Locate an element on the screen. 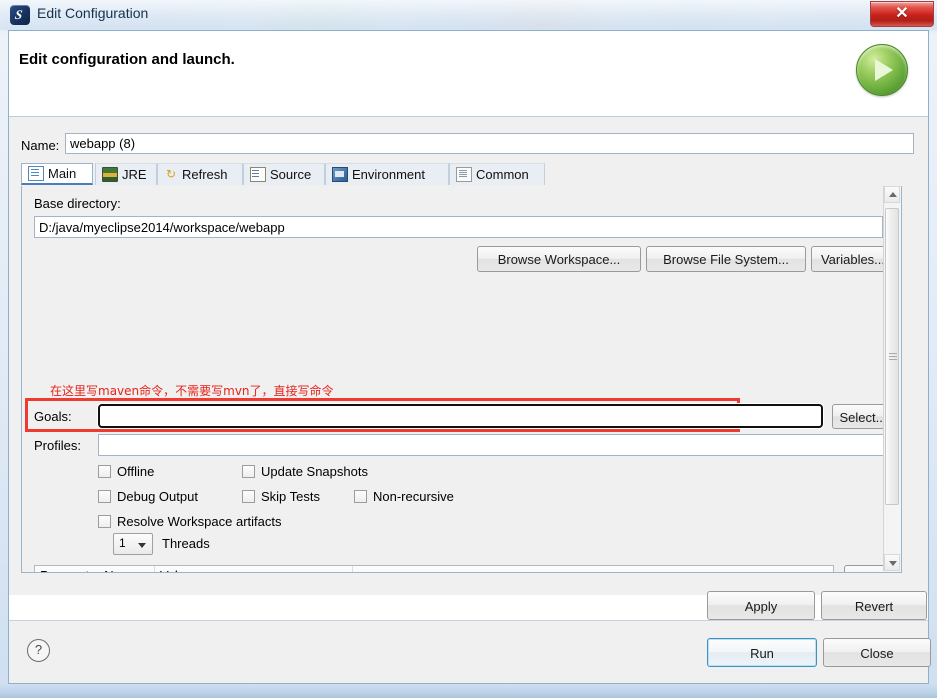 This screenshot has width=937, height=698. triangle-down is located at coordinates (893, 563).